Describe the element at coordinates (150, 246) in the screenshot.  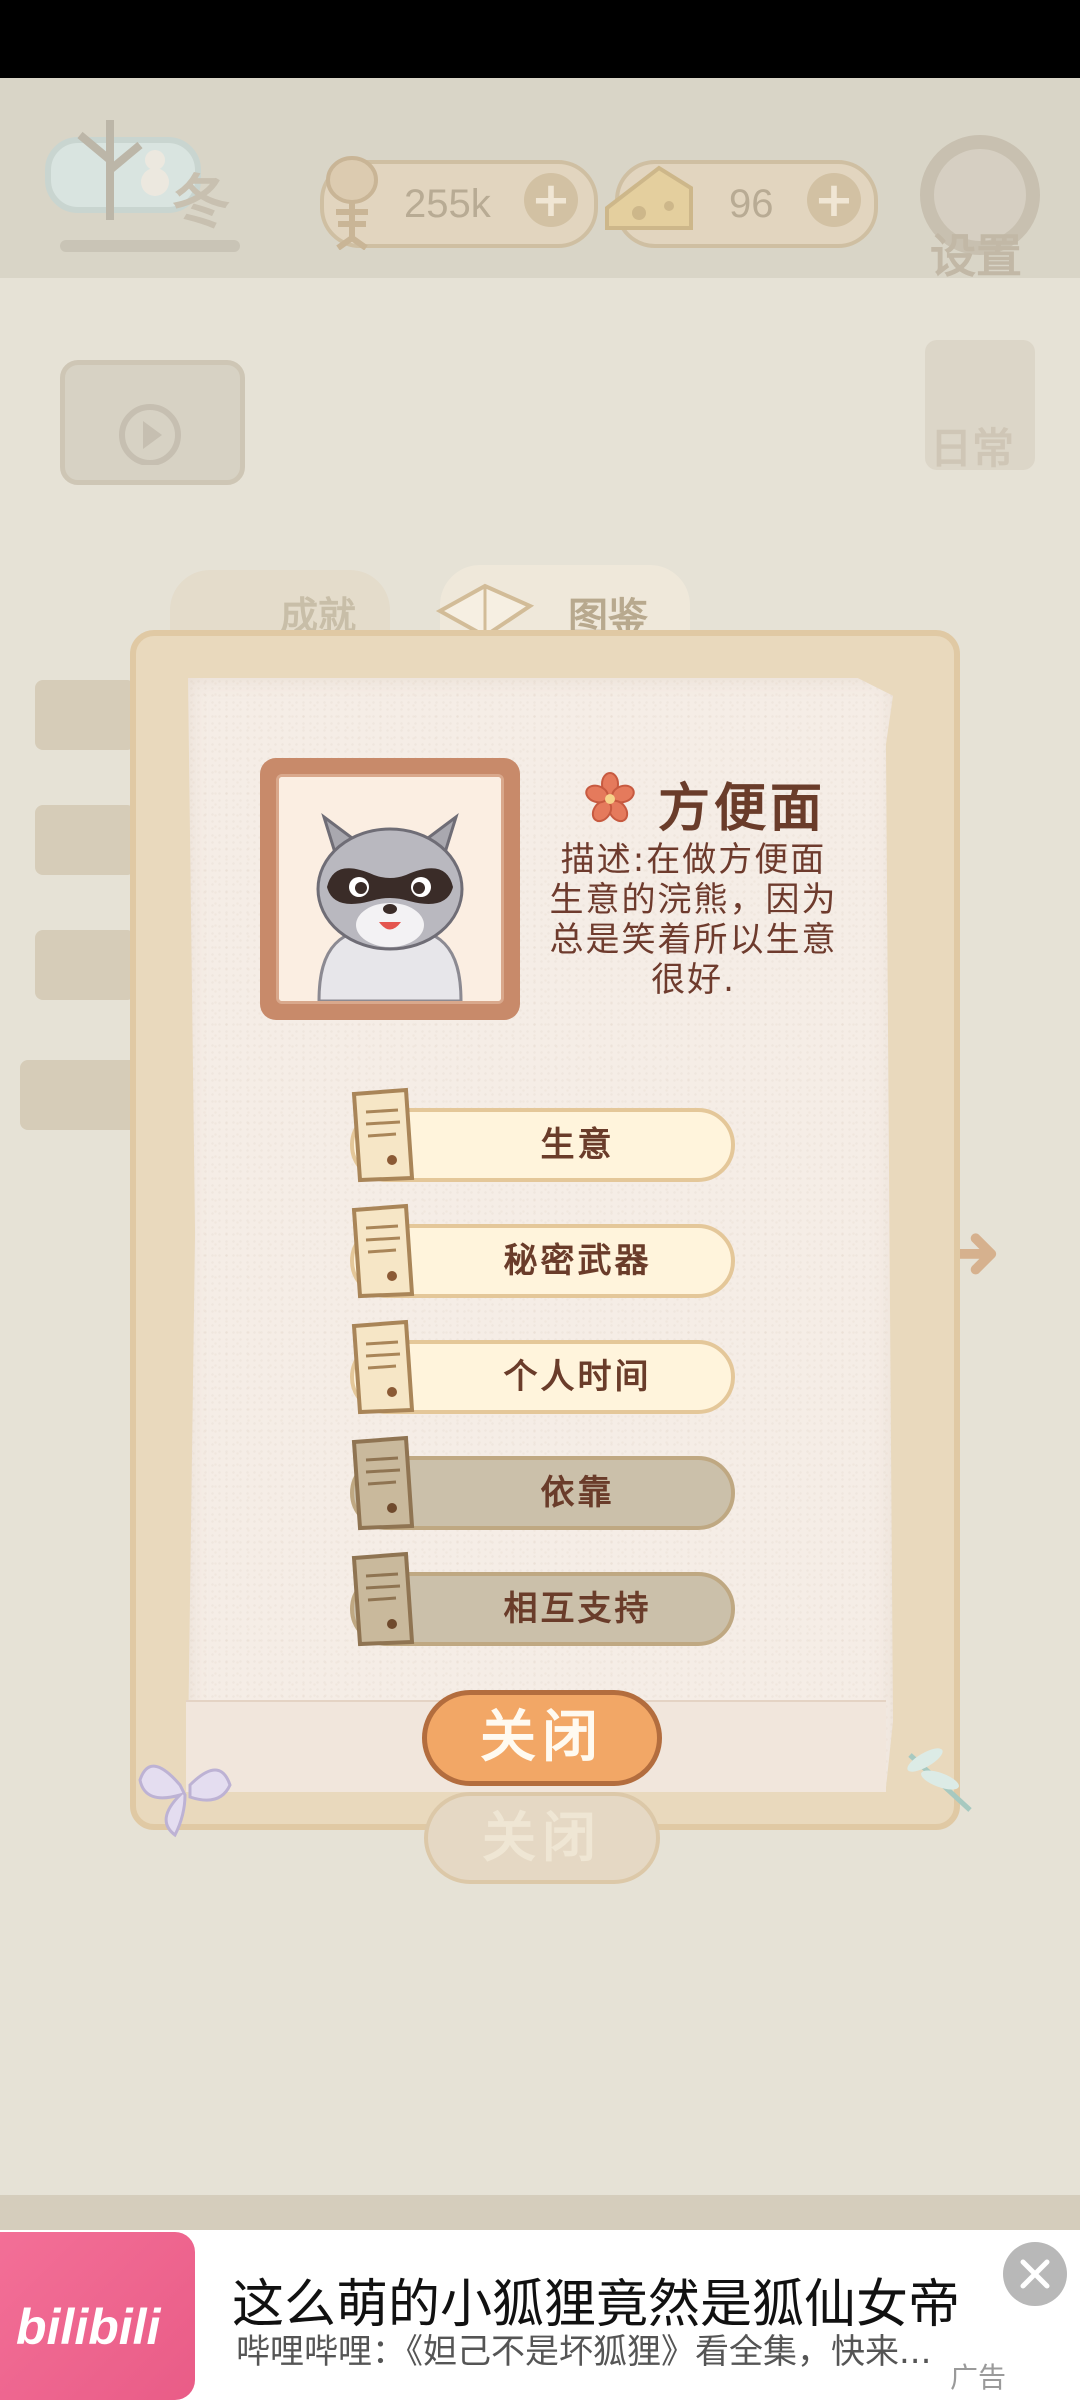
I see `season-progress` at that location.